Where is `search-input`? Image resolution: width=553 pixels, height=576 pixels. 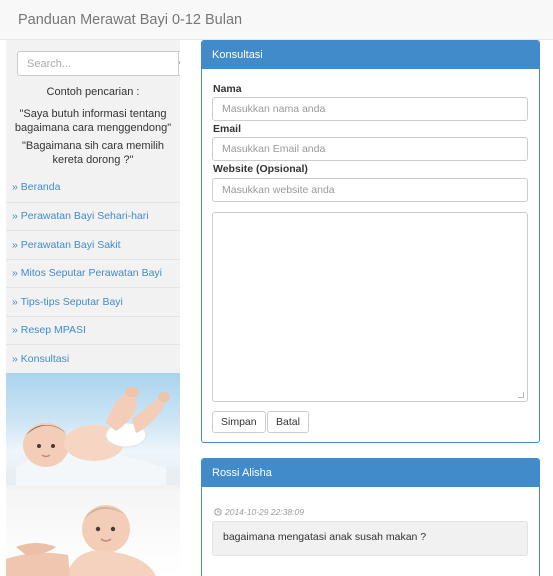
search-input is located at coordinates (97, 63).